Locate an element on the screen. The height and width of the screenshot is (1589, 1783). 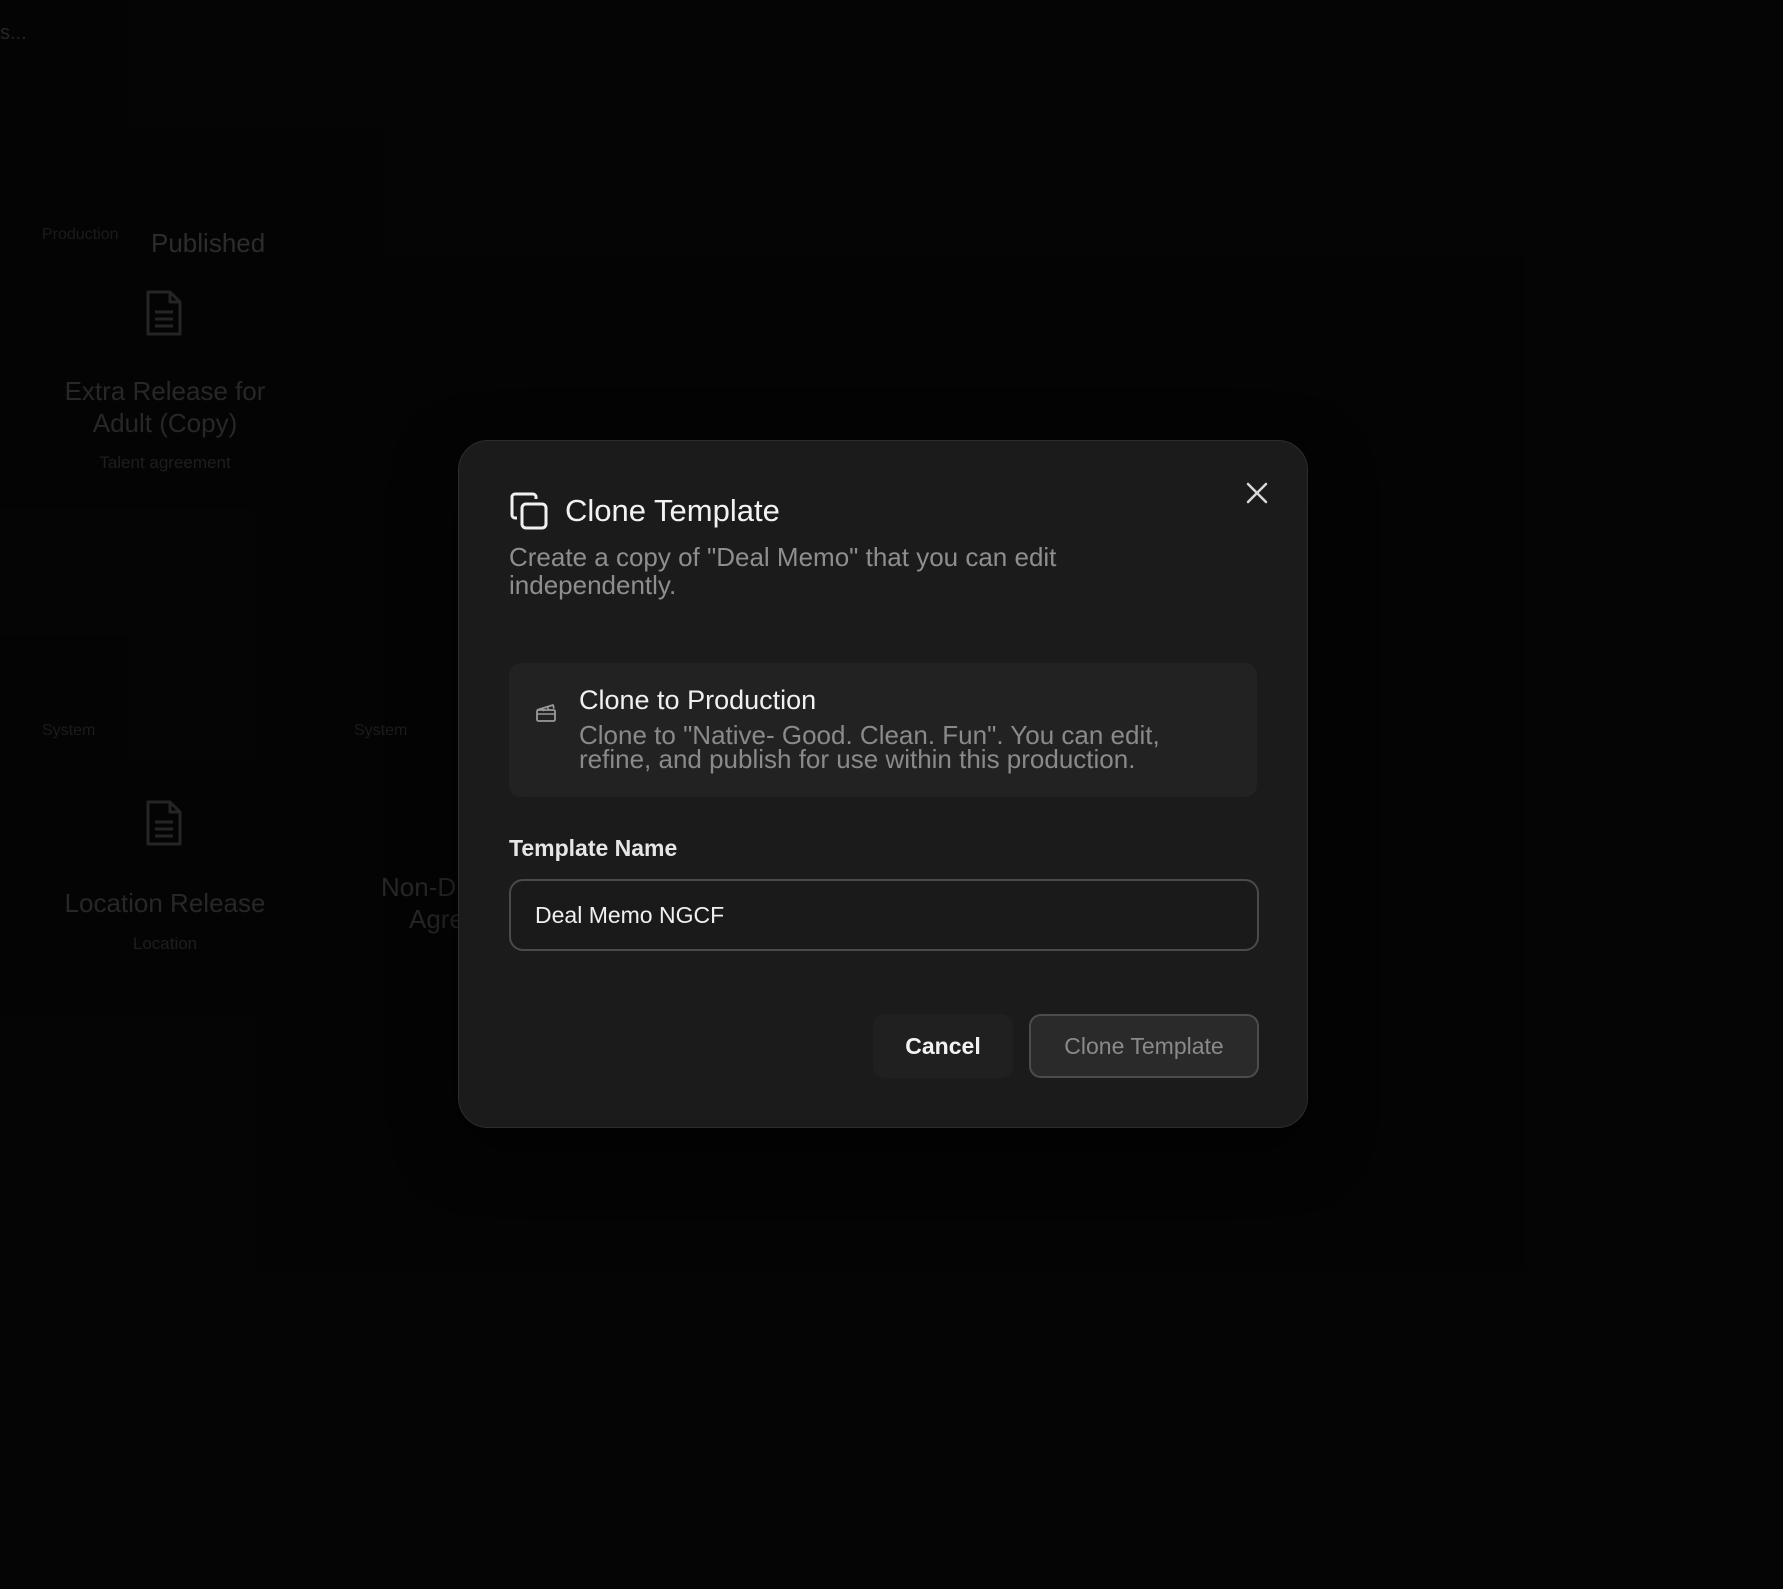
close-icon is located at coordinates (1257, 493).